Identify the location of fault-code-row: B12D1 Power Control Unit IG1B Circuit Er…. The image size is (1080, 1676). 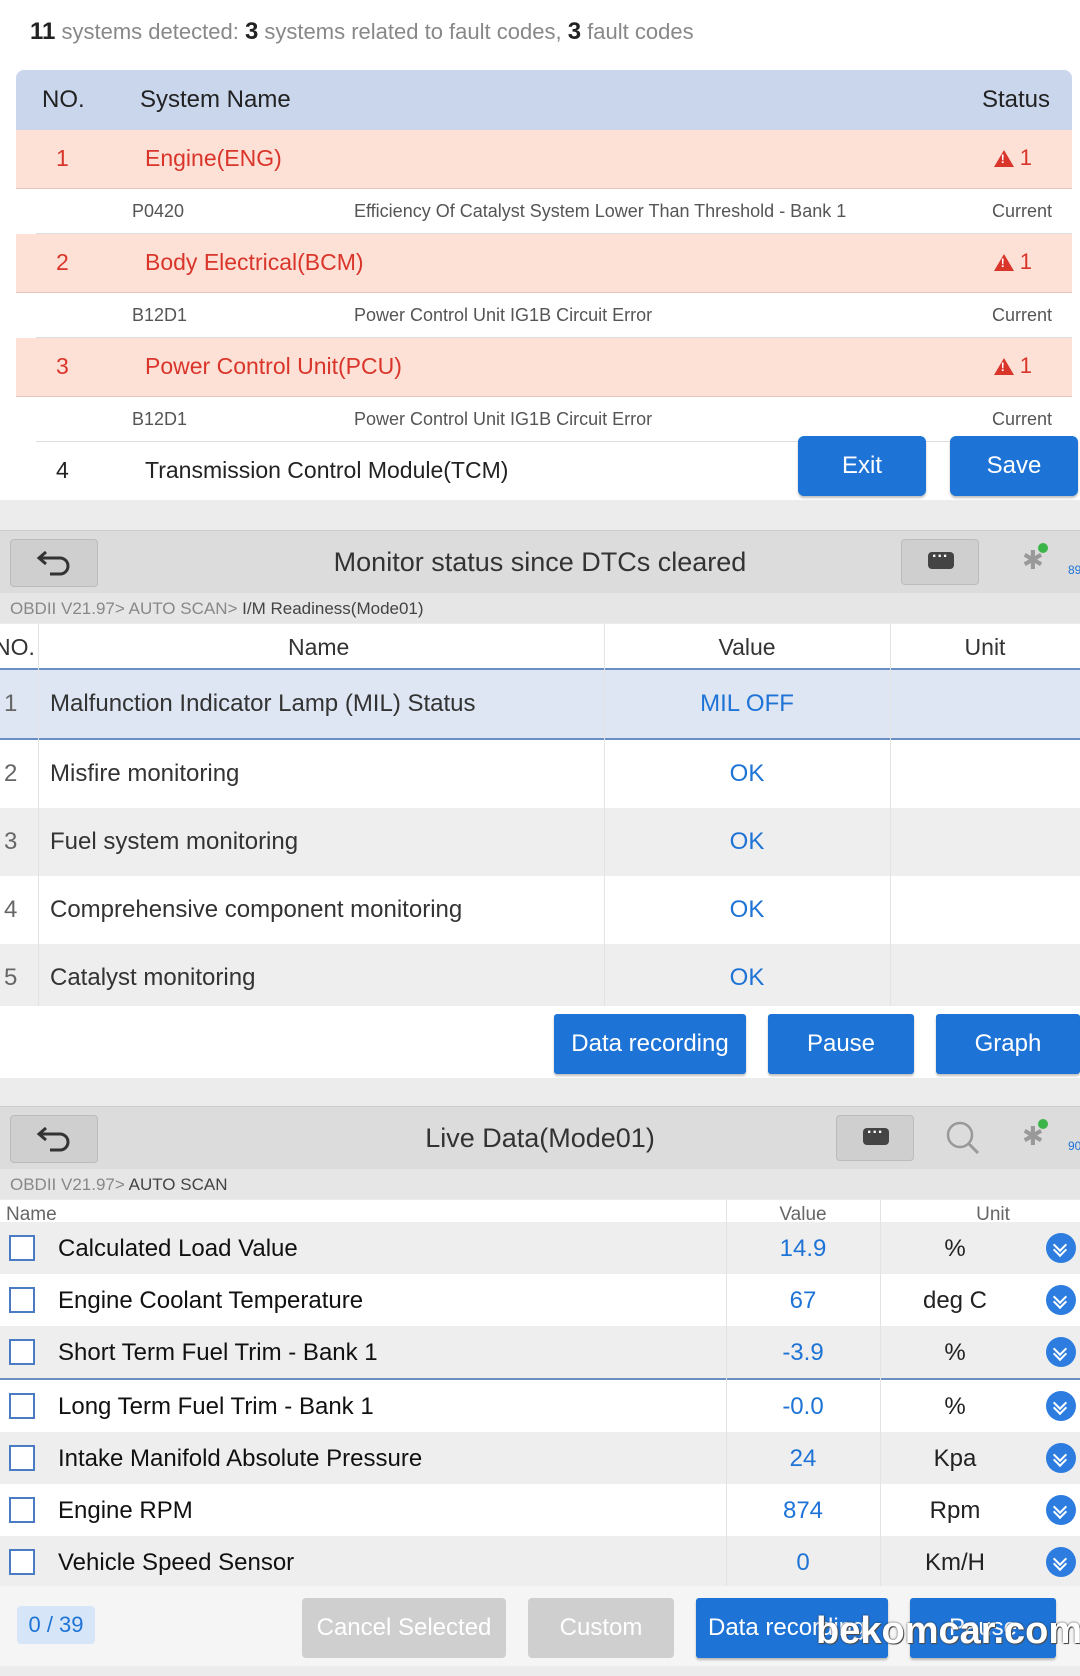
(554, 315).